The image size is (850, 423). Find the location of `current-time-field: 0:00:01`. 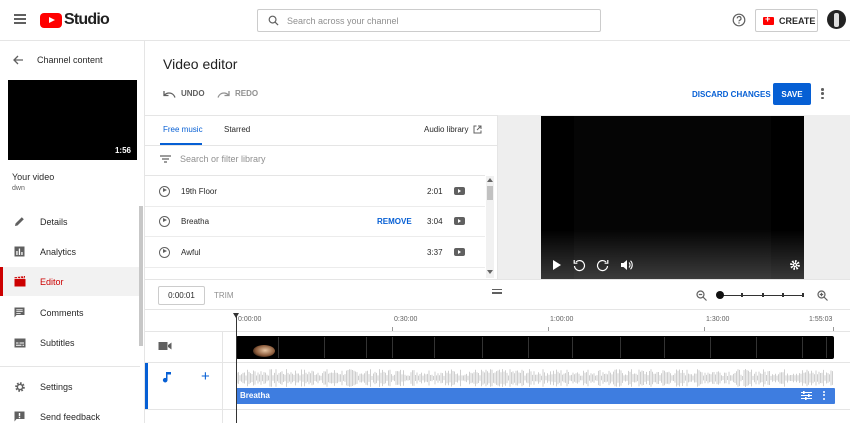

current-time-field: 0:00:01 is located at coordinates (181, 295).